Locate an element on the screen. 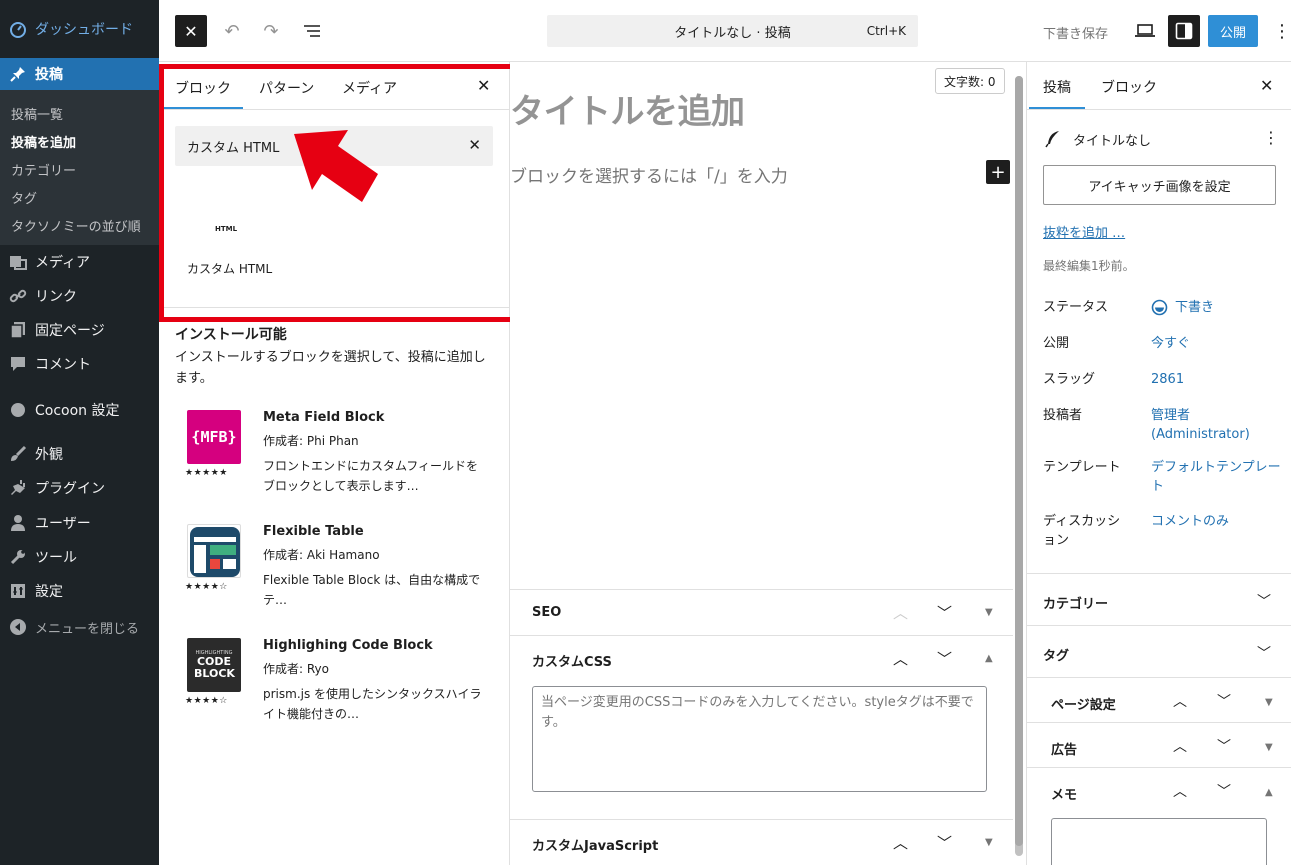 This screenshot has height=865, width=1291. submenu-taxonomy-order: タクソノミーの並び順 is located at coordinates (76, 225).